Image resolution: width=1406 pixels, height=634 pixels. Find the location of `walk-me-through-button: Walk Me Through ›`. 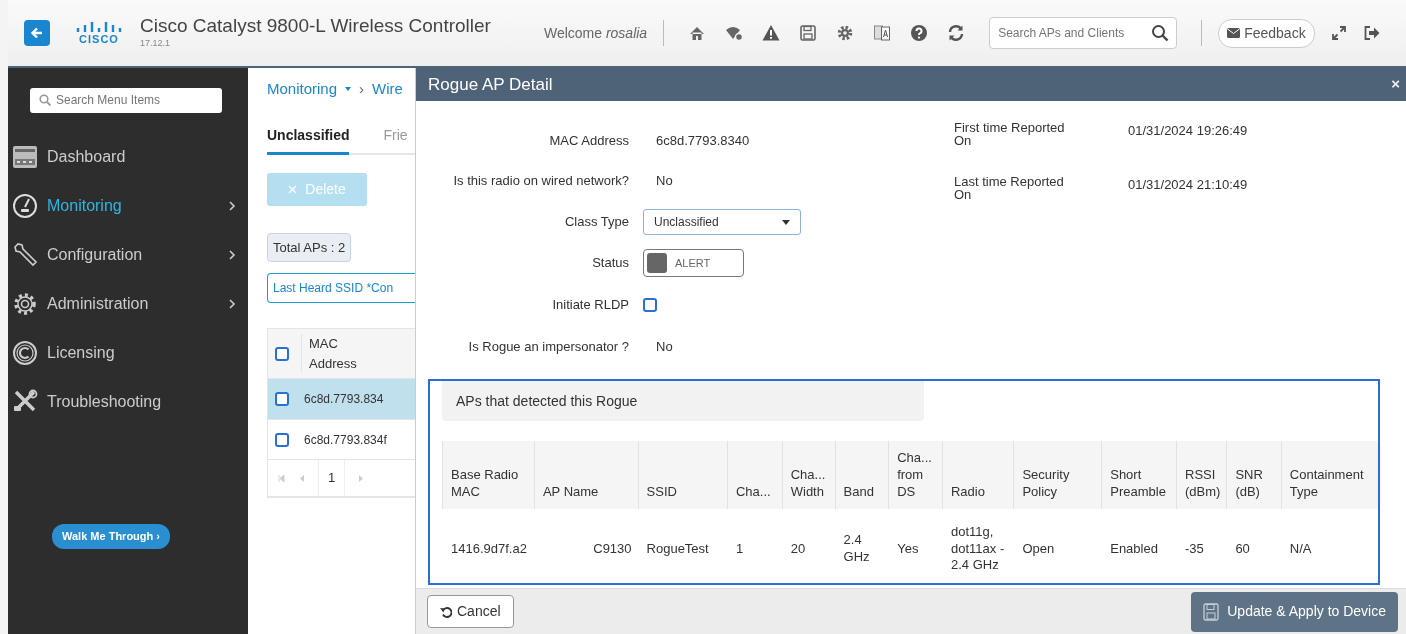

walk-me-through-button: Walk Me Through › is located at coordinates (111, 536).